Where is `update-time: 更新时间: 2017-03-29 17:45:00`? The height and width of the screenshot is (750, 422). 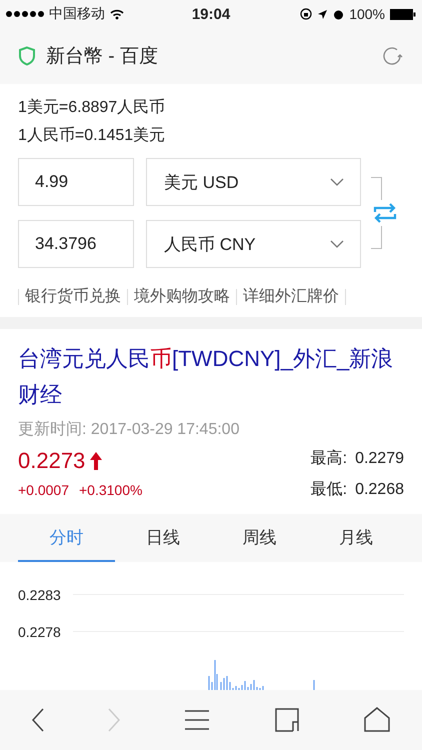
update-time: 更新时间: 2017-03-29 17:45:00 is located at coordinates (129, 430).